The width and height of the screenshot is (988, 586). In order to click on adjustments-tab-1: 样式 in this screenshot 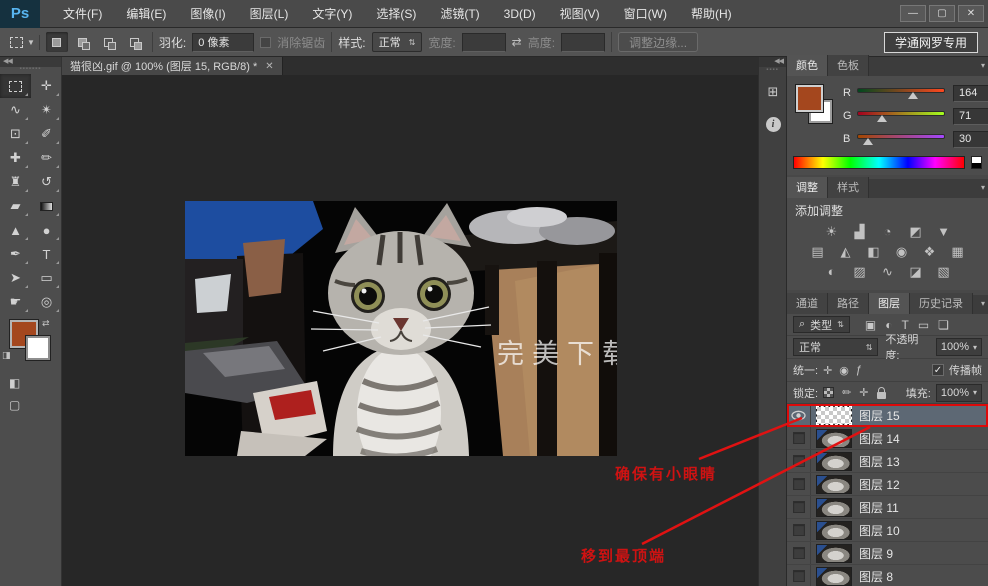, I will do `click(848, 187)`.